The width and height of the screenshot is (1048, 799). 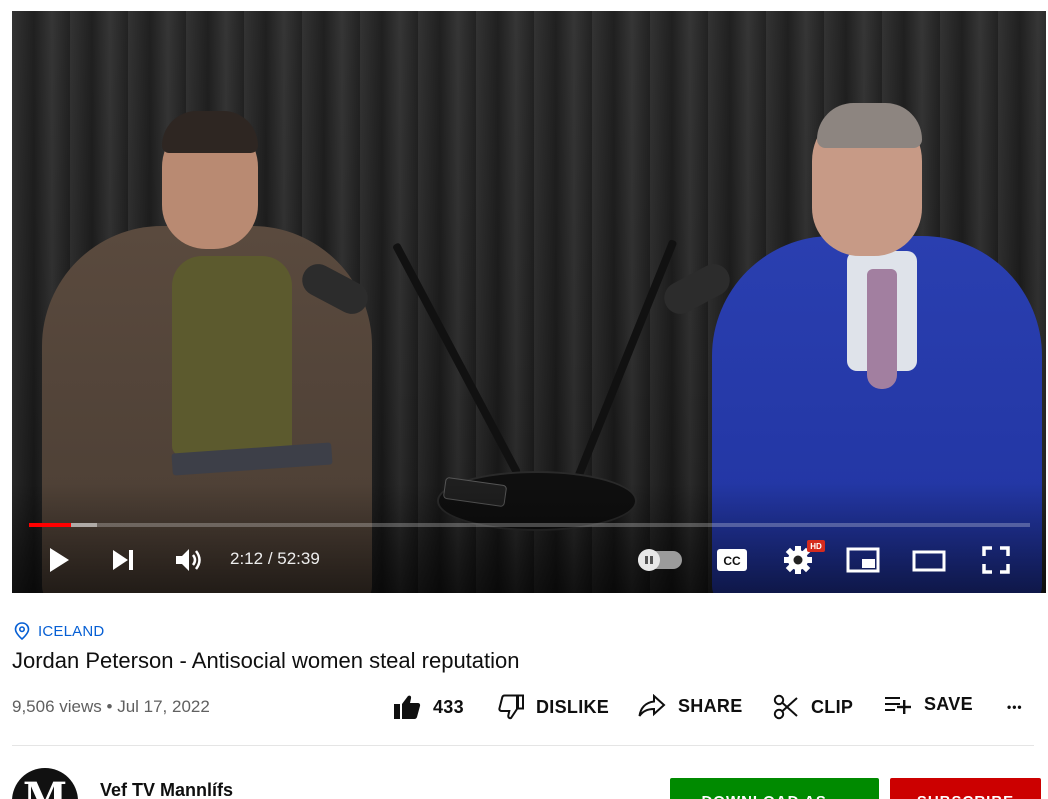 What do you see at coordinates (816, 546) in the screenshot?
I see `hd-badge: HD` at bounding box center [816, 546].